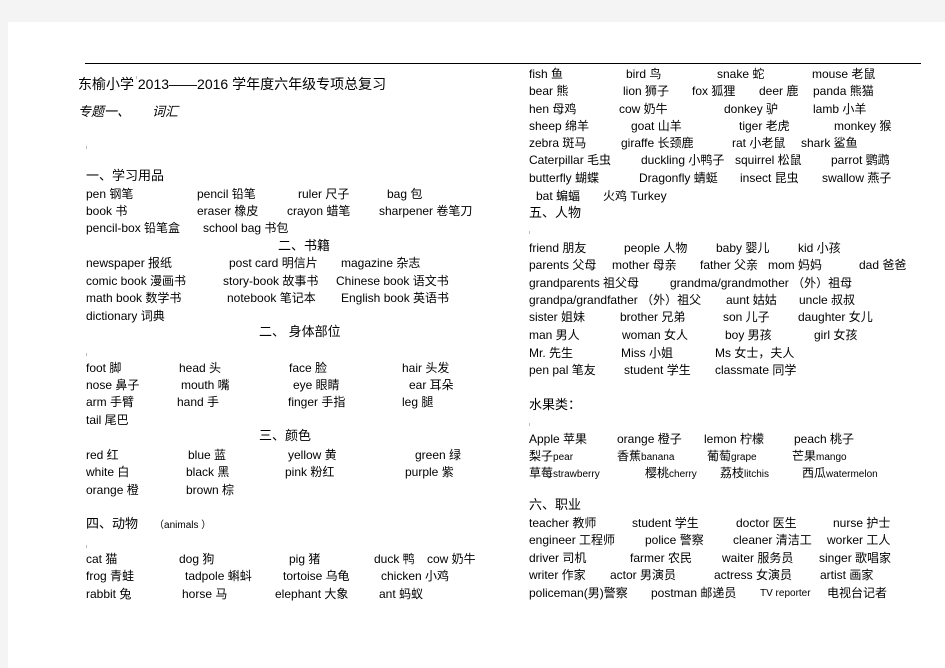 This screenshot has height=668, width=945. I want to click on word-item: notebook 笔记本, so click(271, 298).